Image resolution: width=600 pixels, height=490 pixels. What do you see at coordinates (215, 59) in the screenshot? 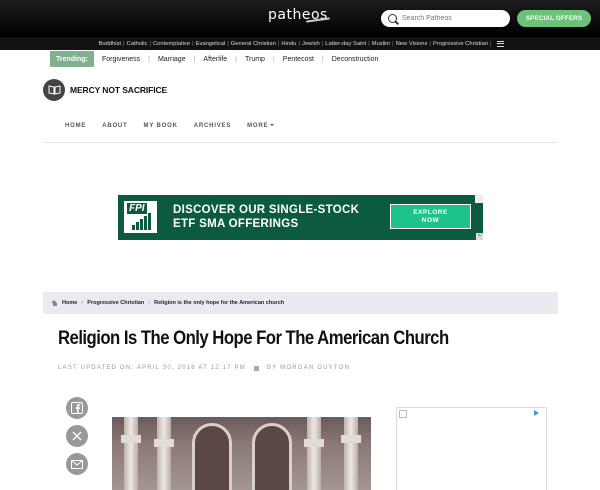
I see `trending-item-afterlife: Afterlife` at bounding box center [215, 59].